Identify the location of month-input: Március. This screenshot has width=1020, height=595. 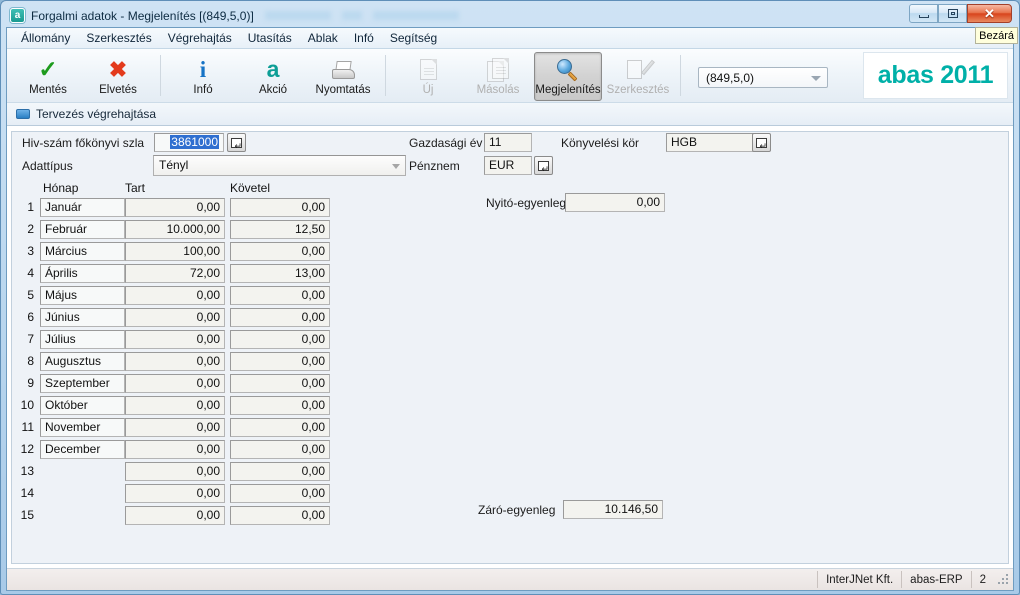
(82, 251).